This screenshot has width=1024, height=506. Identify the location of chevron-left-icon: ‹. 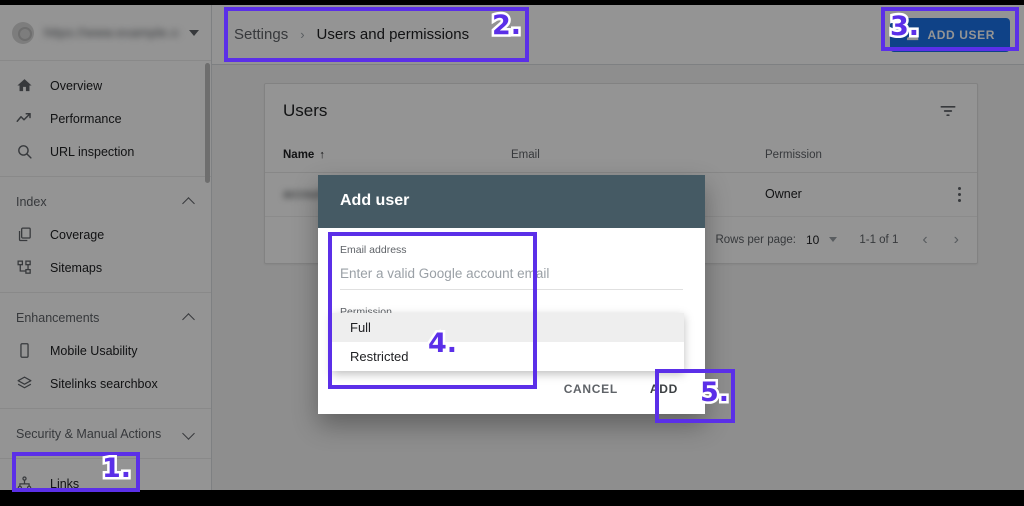
(924, 240).